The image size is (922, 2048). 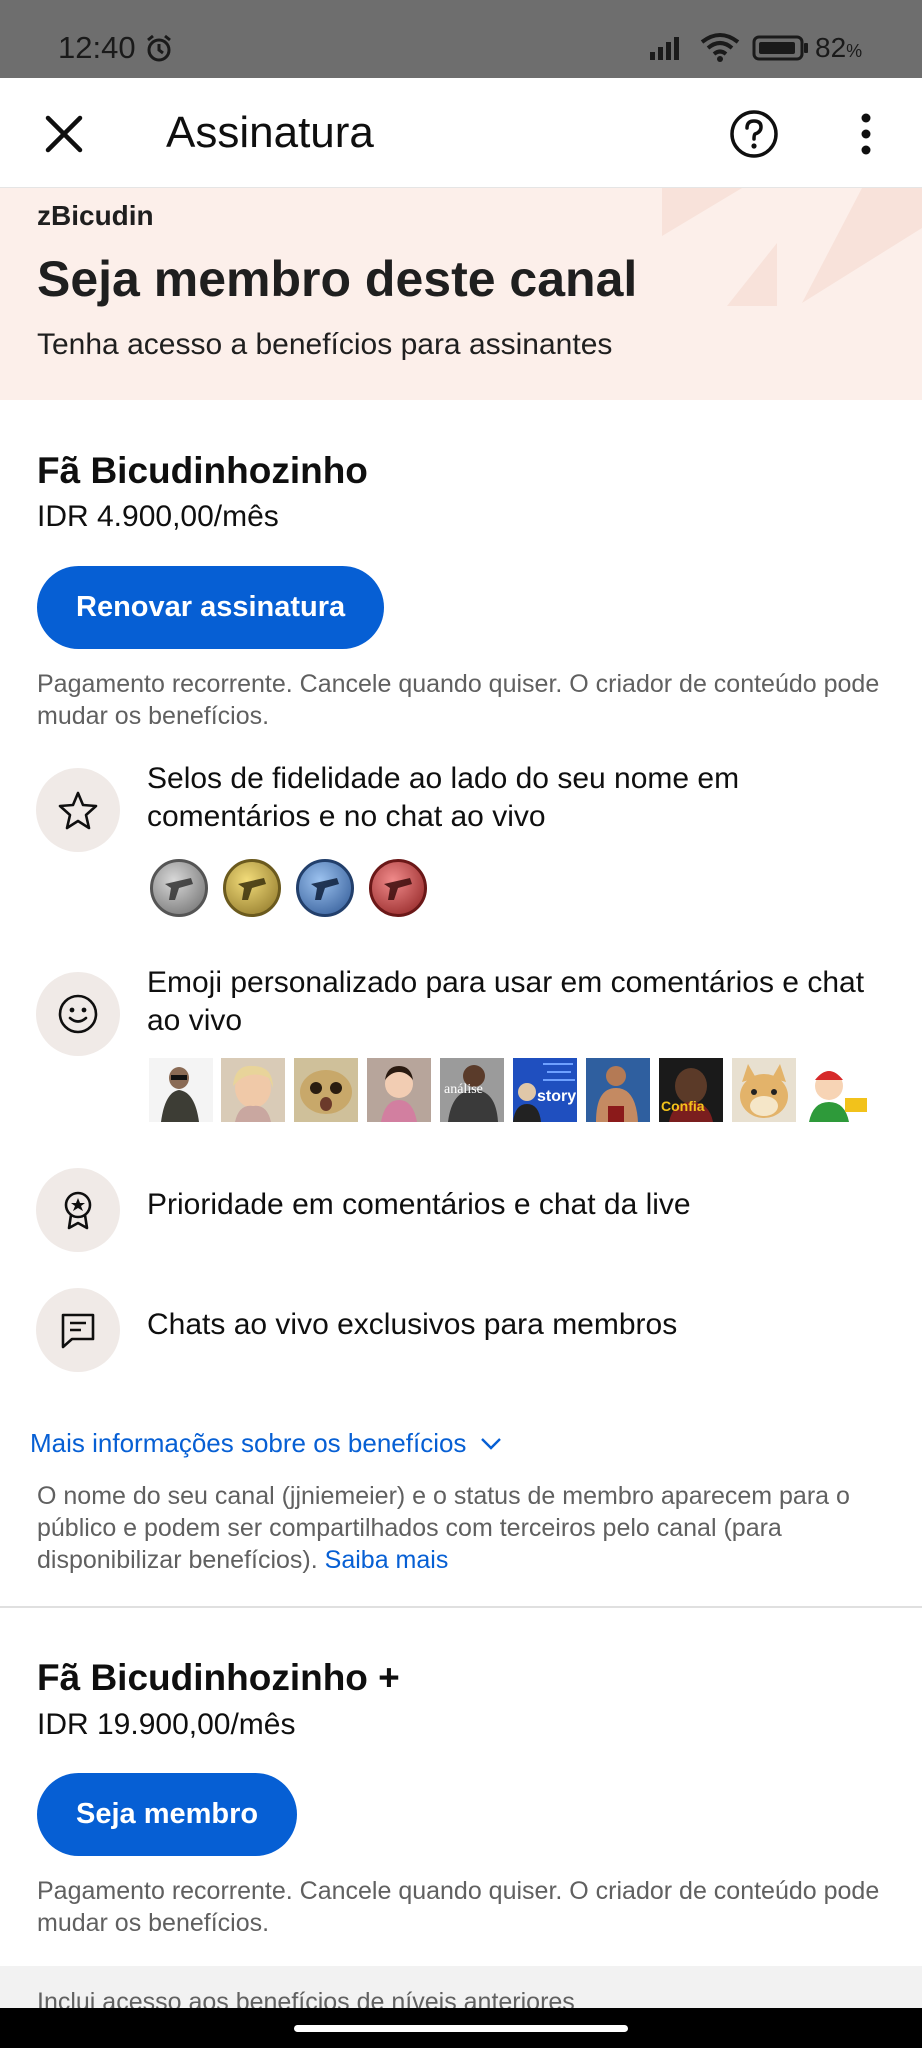 I want to click on battery-unit: %, so click(x=854, y=51).